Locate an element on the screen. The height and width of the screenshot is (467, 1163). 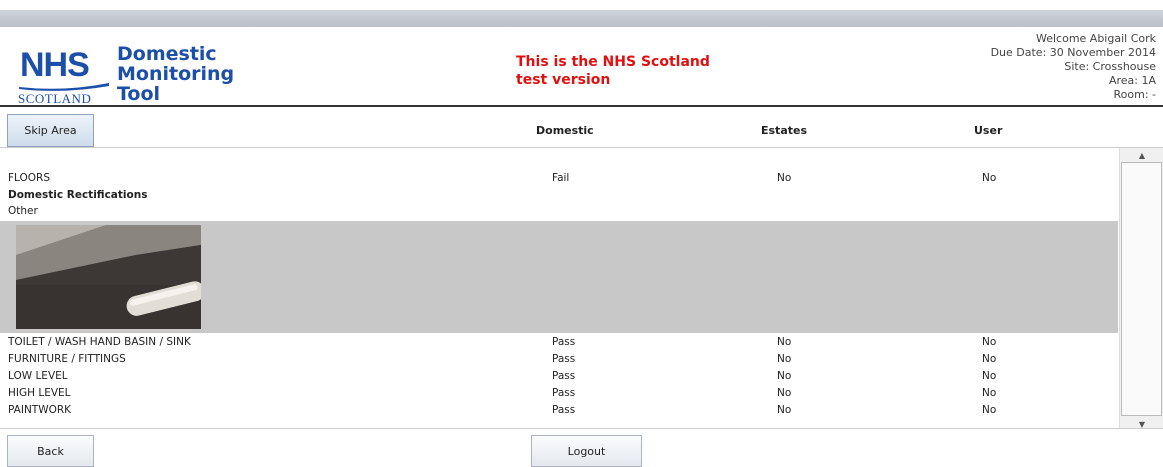
photo-image is located at coordinates (108, 277).